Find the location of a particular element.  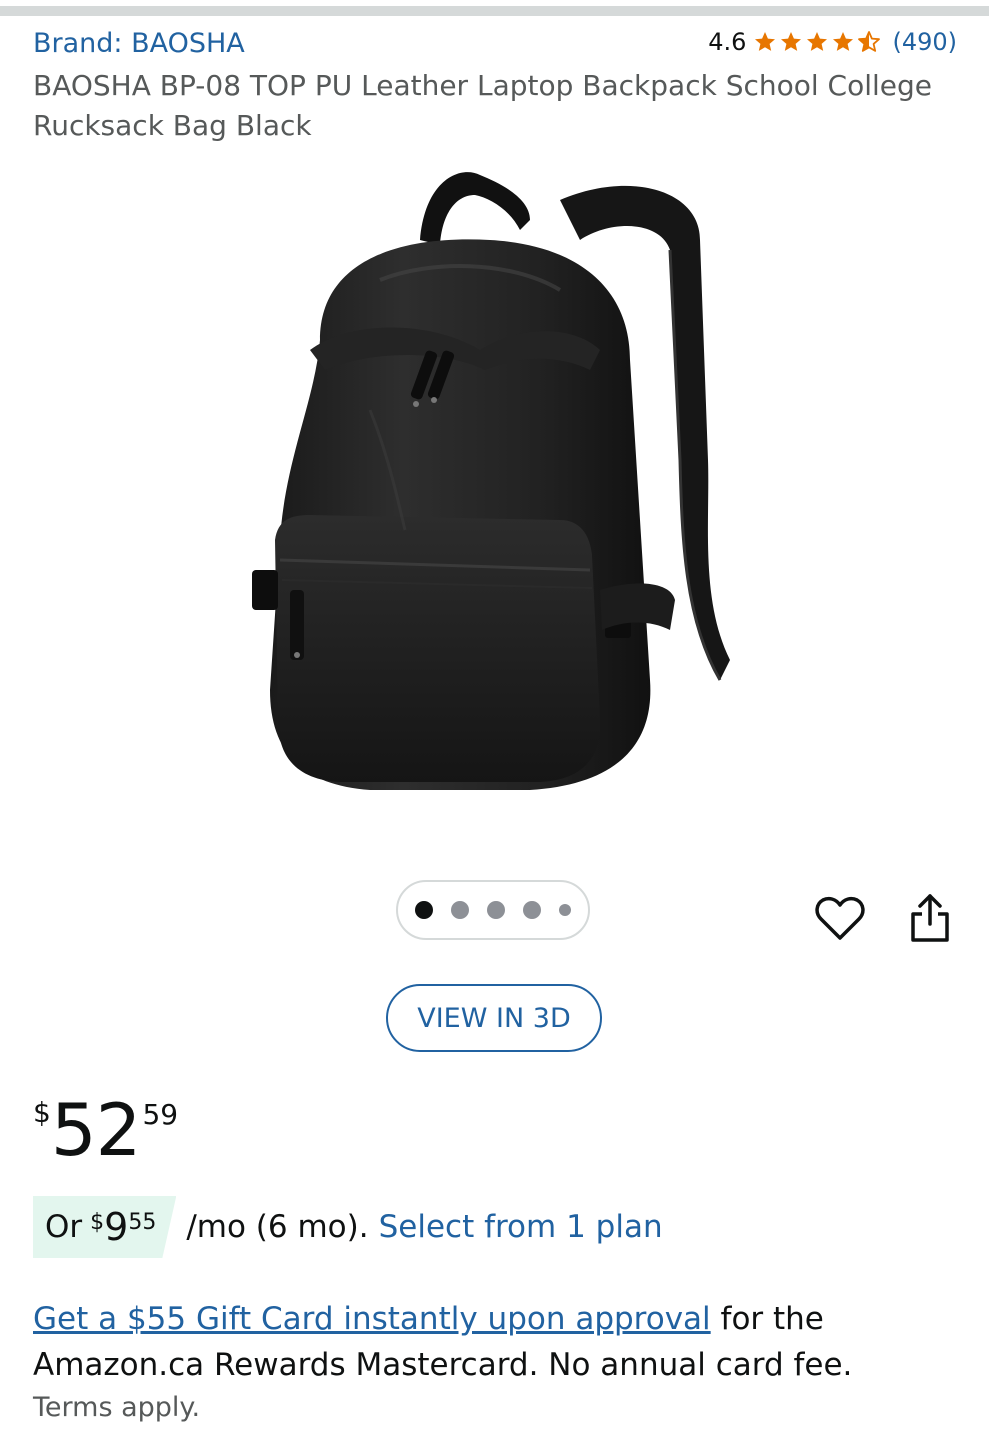

monthly-currency: $ is located at coordinates (97, 1222).